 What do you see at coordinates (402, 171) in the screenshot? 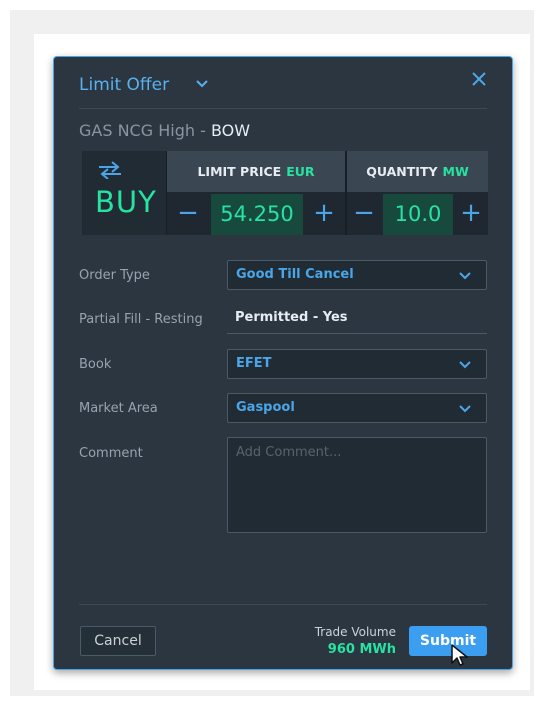
I see `quantity-label: QUANTITY` at bounding box center [402, 171].